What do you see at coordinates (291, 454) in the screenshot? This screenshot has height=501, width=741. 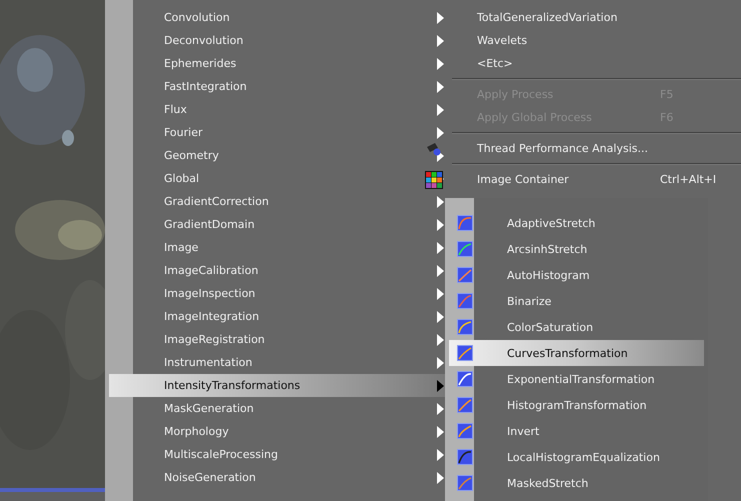 I see `menu-item: MultiscaleProcessing` at bounding box center [291, 454].